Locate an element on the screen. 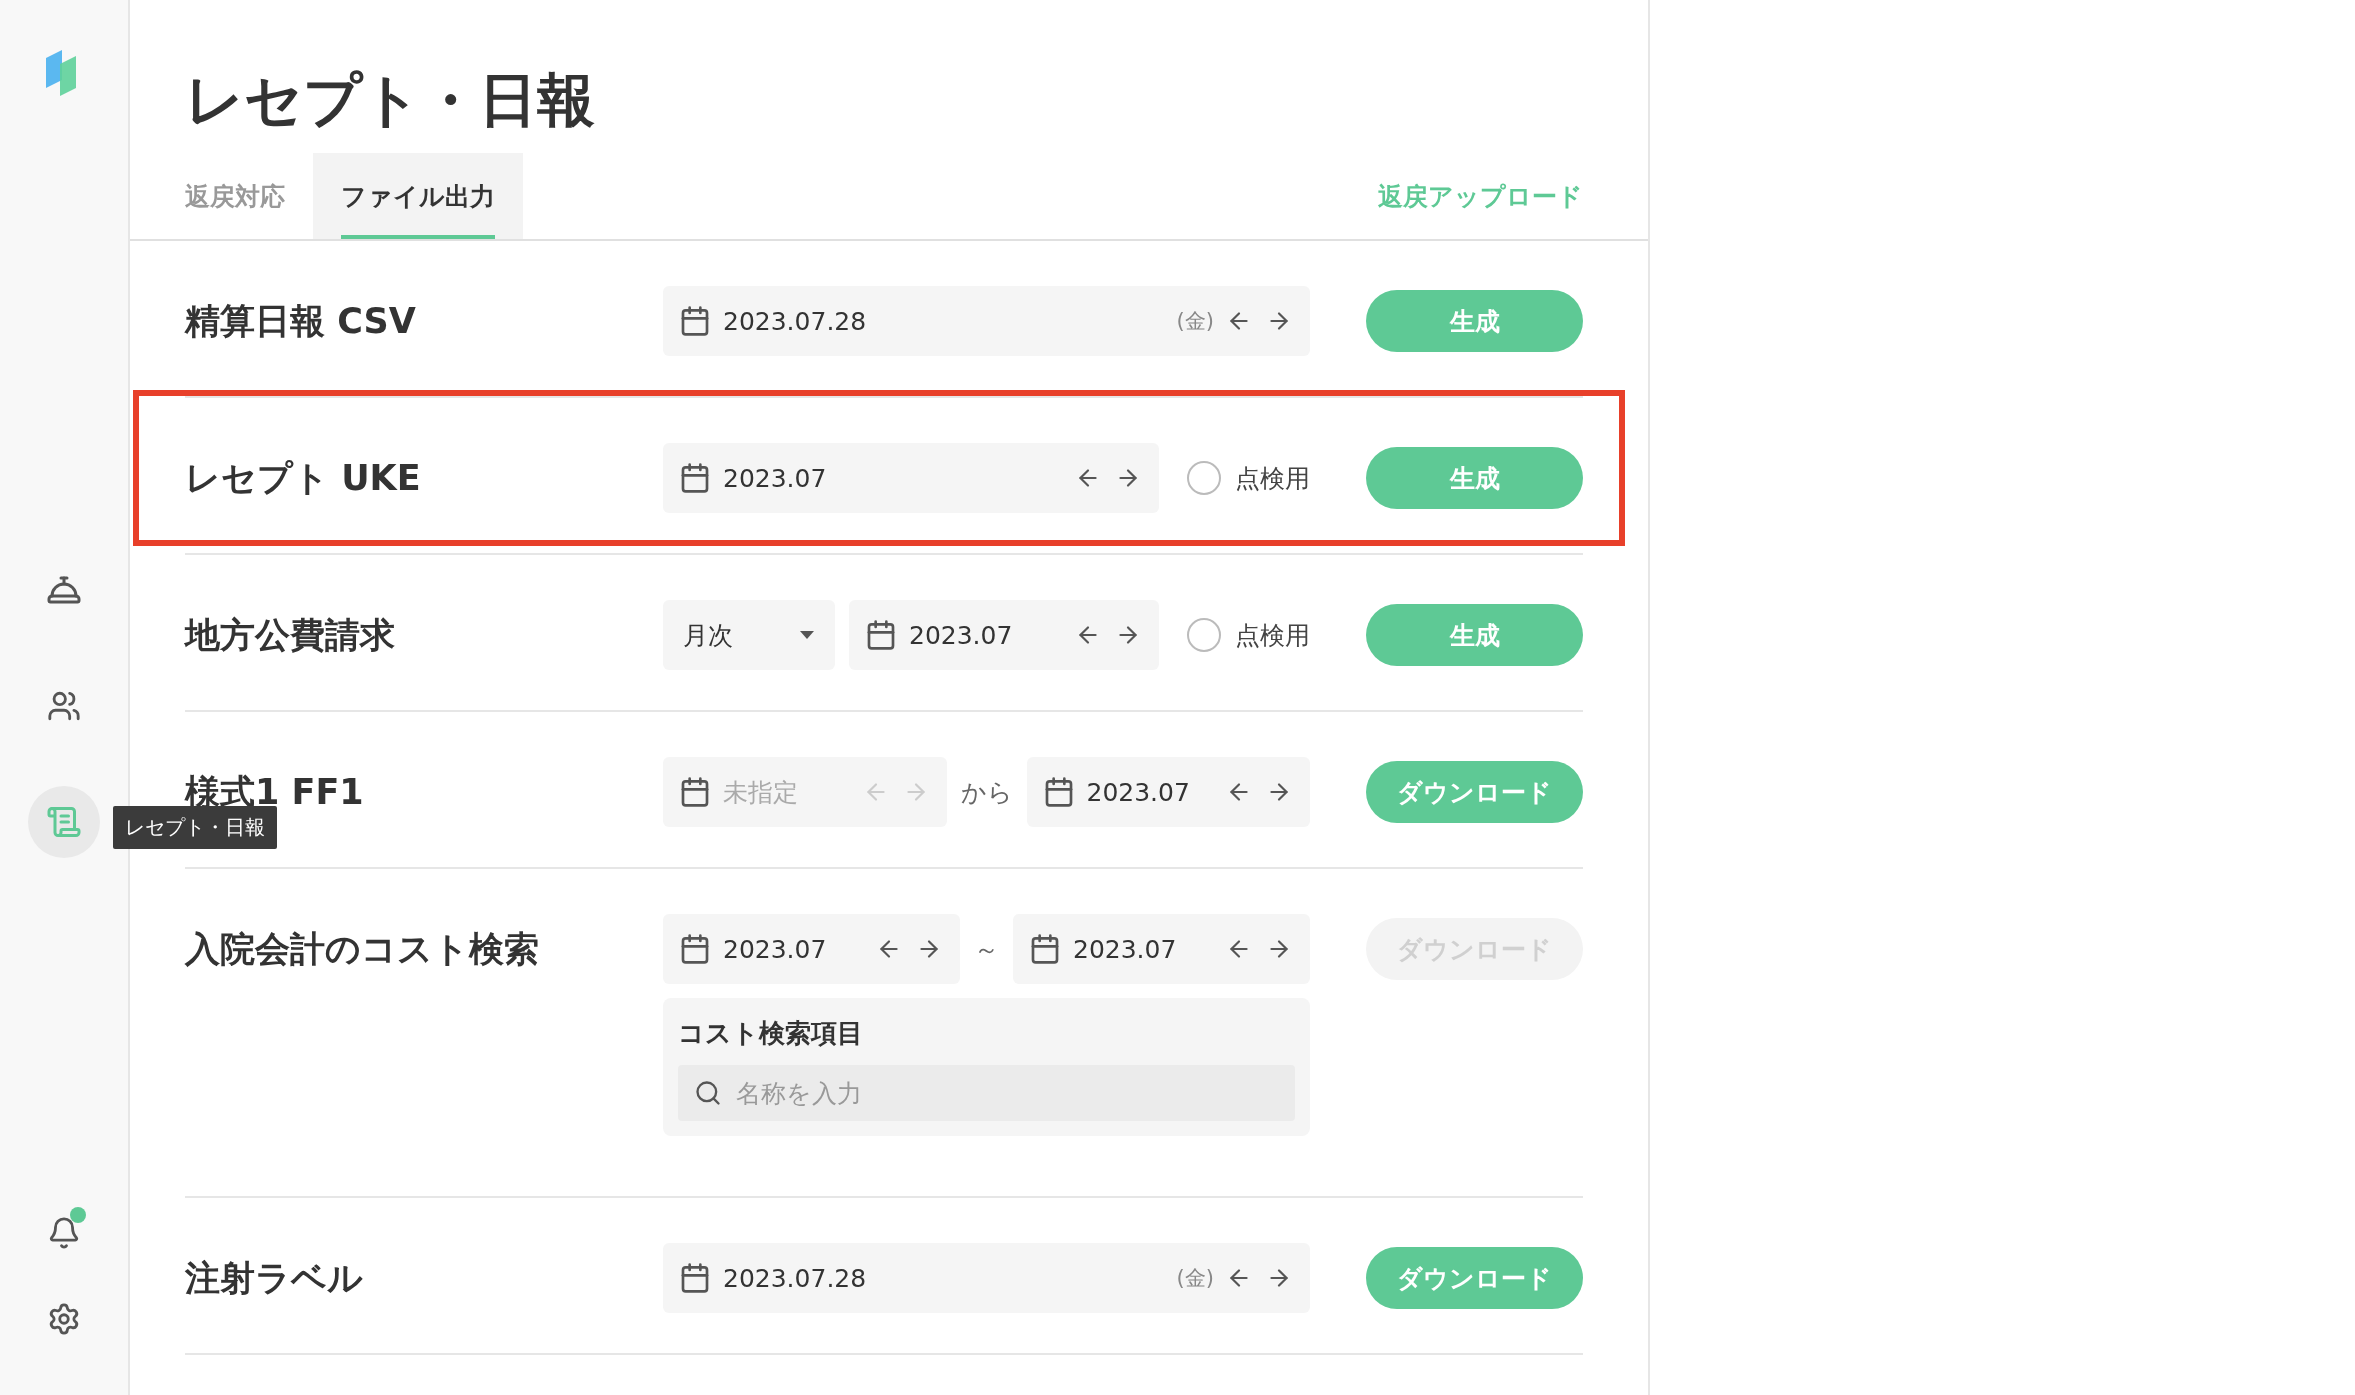 Image resolution: width=2355 pixels, height=1395 pixels. page-title: レセプト・日報 is located at coordinates (390, 100).